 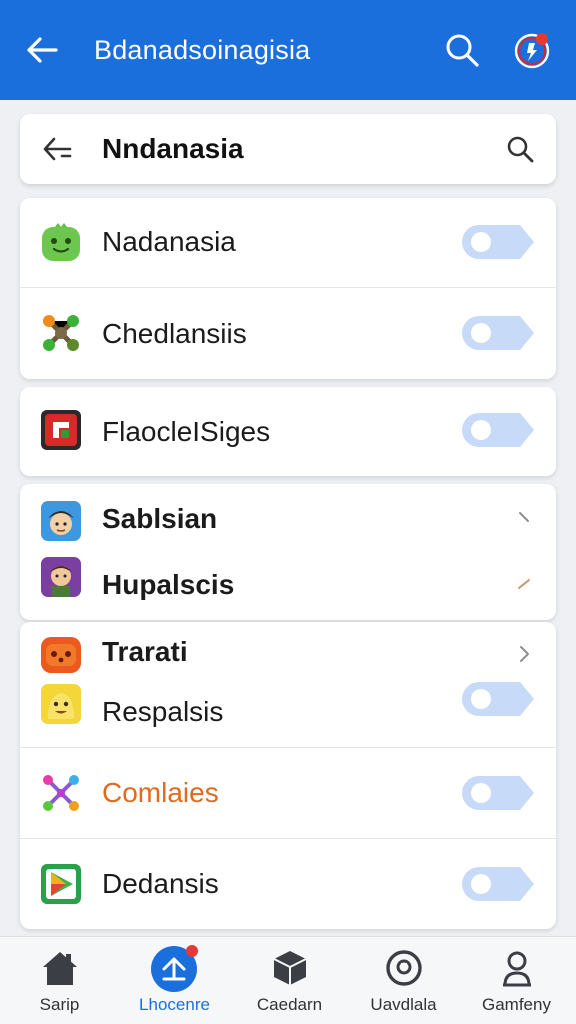 I want to click on settings-card: Sablsian Hupalscis, so click(x=288, y=552).